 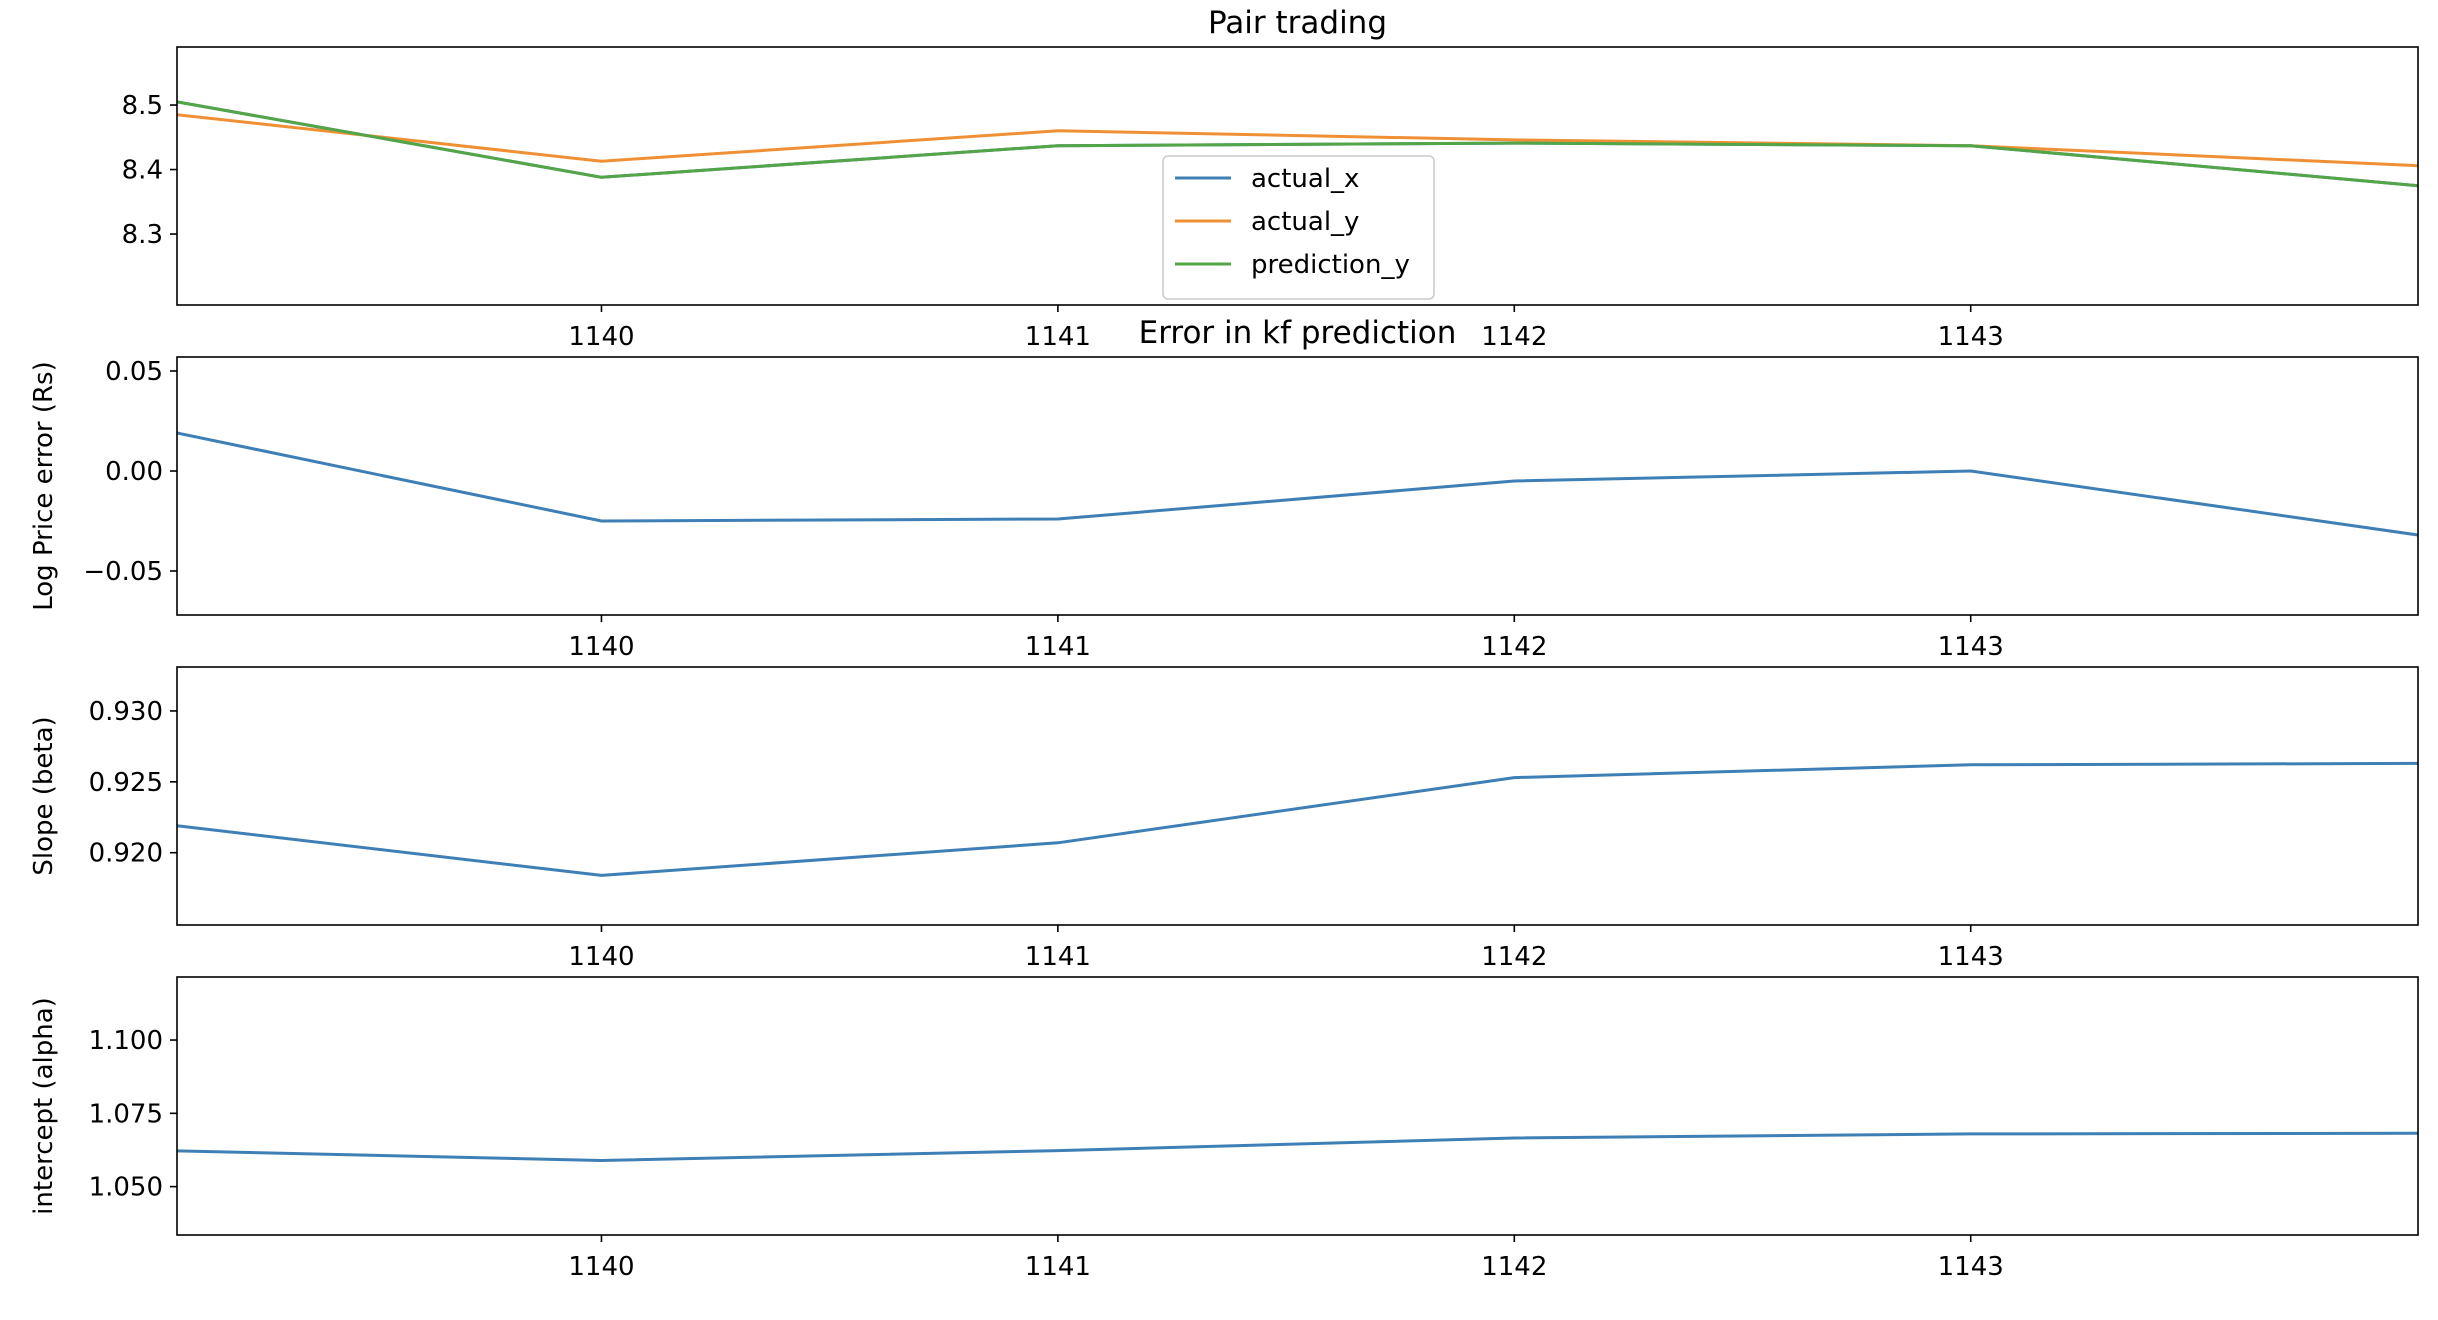 What do you see at coordinates (126, 783) in the screenshot?
I see `y-tick-label: 0.925` at bounding box center [126, 783].